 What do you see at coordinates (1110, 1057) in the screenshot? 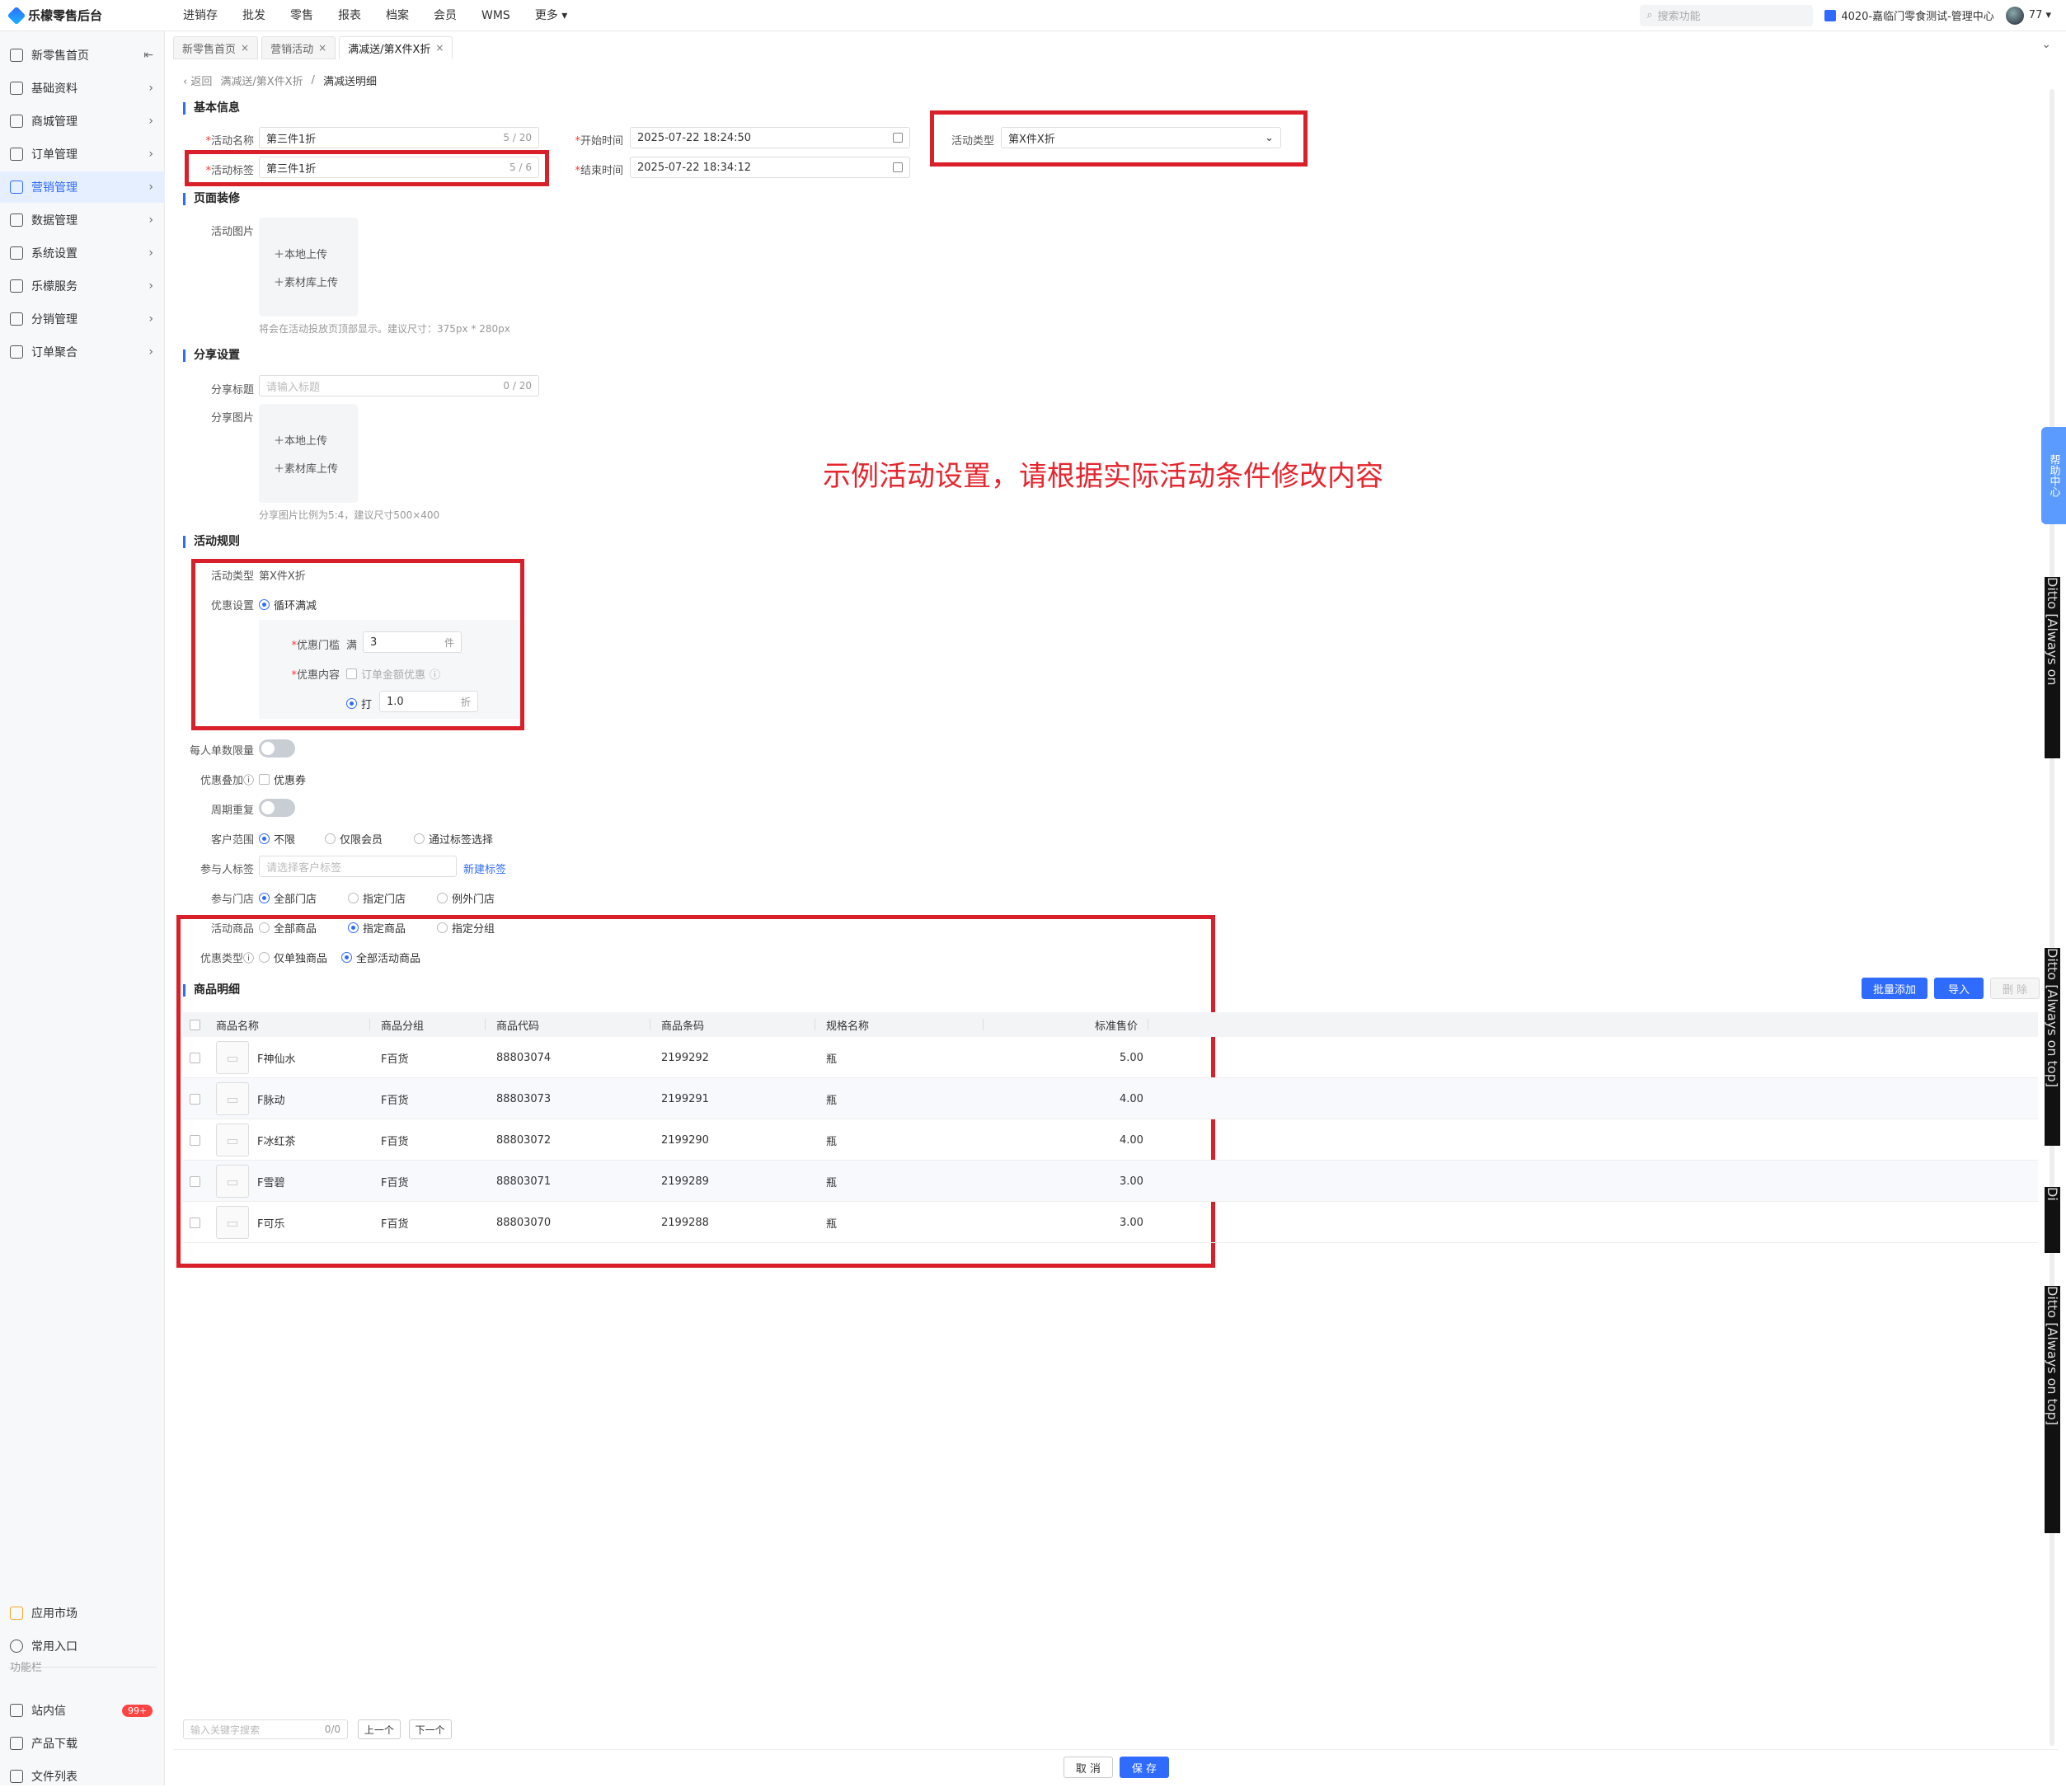
I see `table-row: ▭ F神仙水 F百货 88803074 2199292 瓶 5.00` at bounding box center [1110, 1057].